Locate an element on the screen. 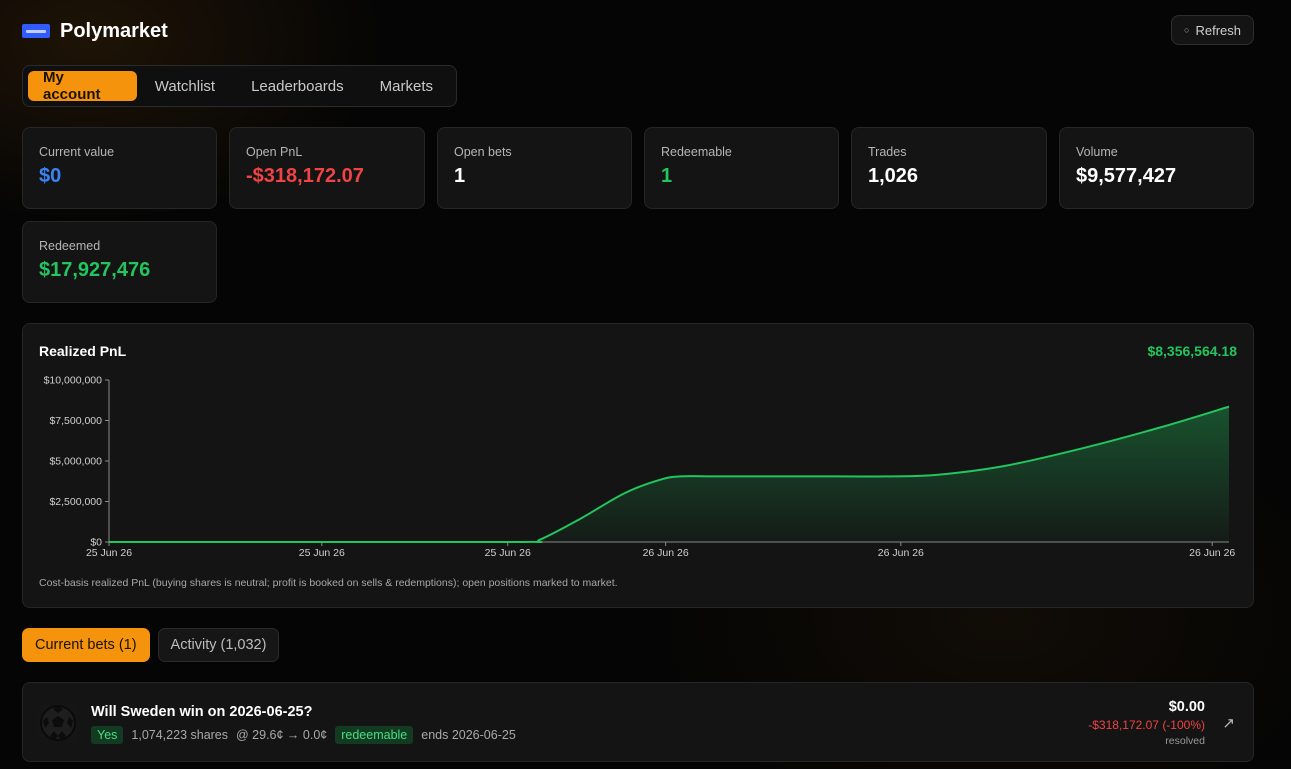  stat-trades: Trades 1,026 is located at coordinates (949, 168).